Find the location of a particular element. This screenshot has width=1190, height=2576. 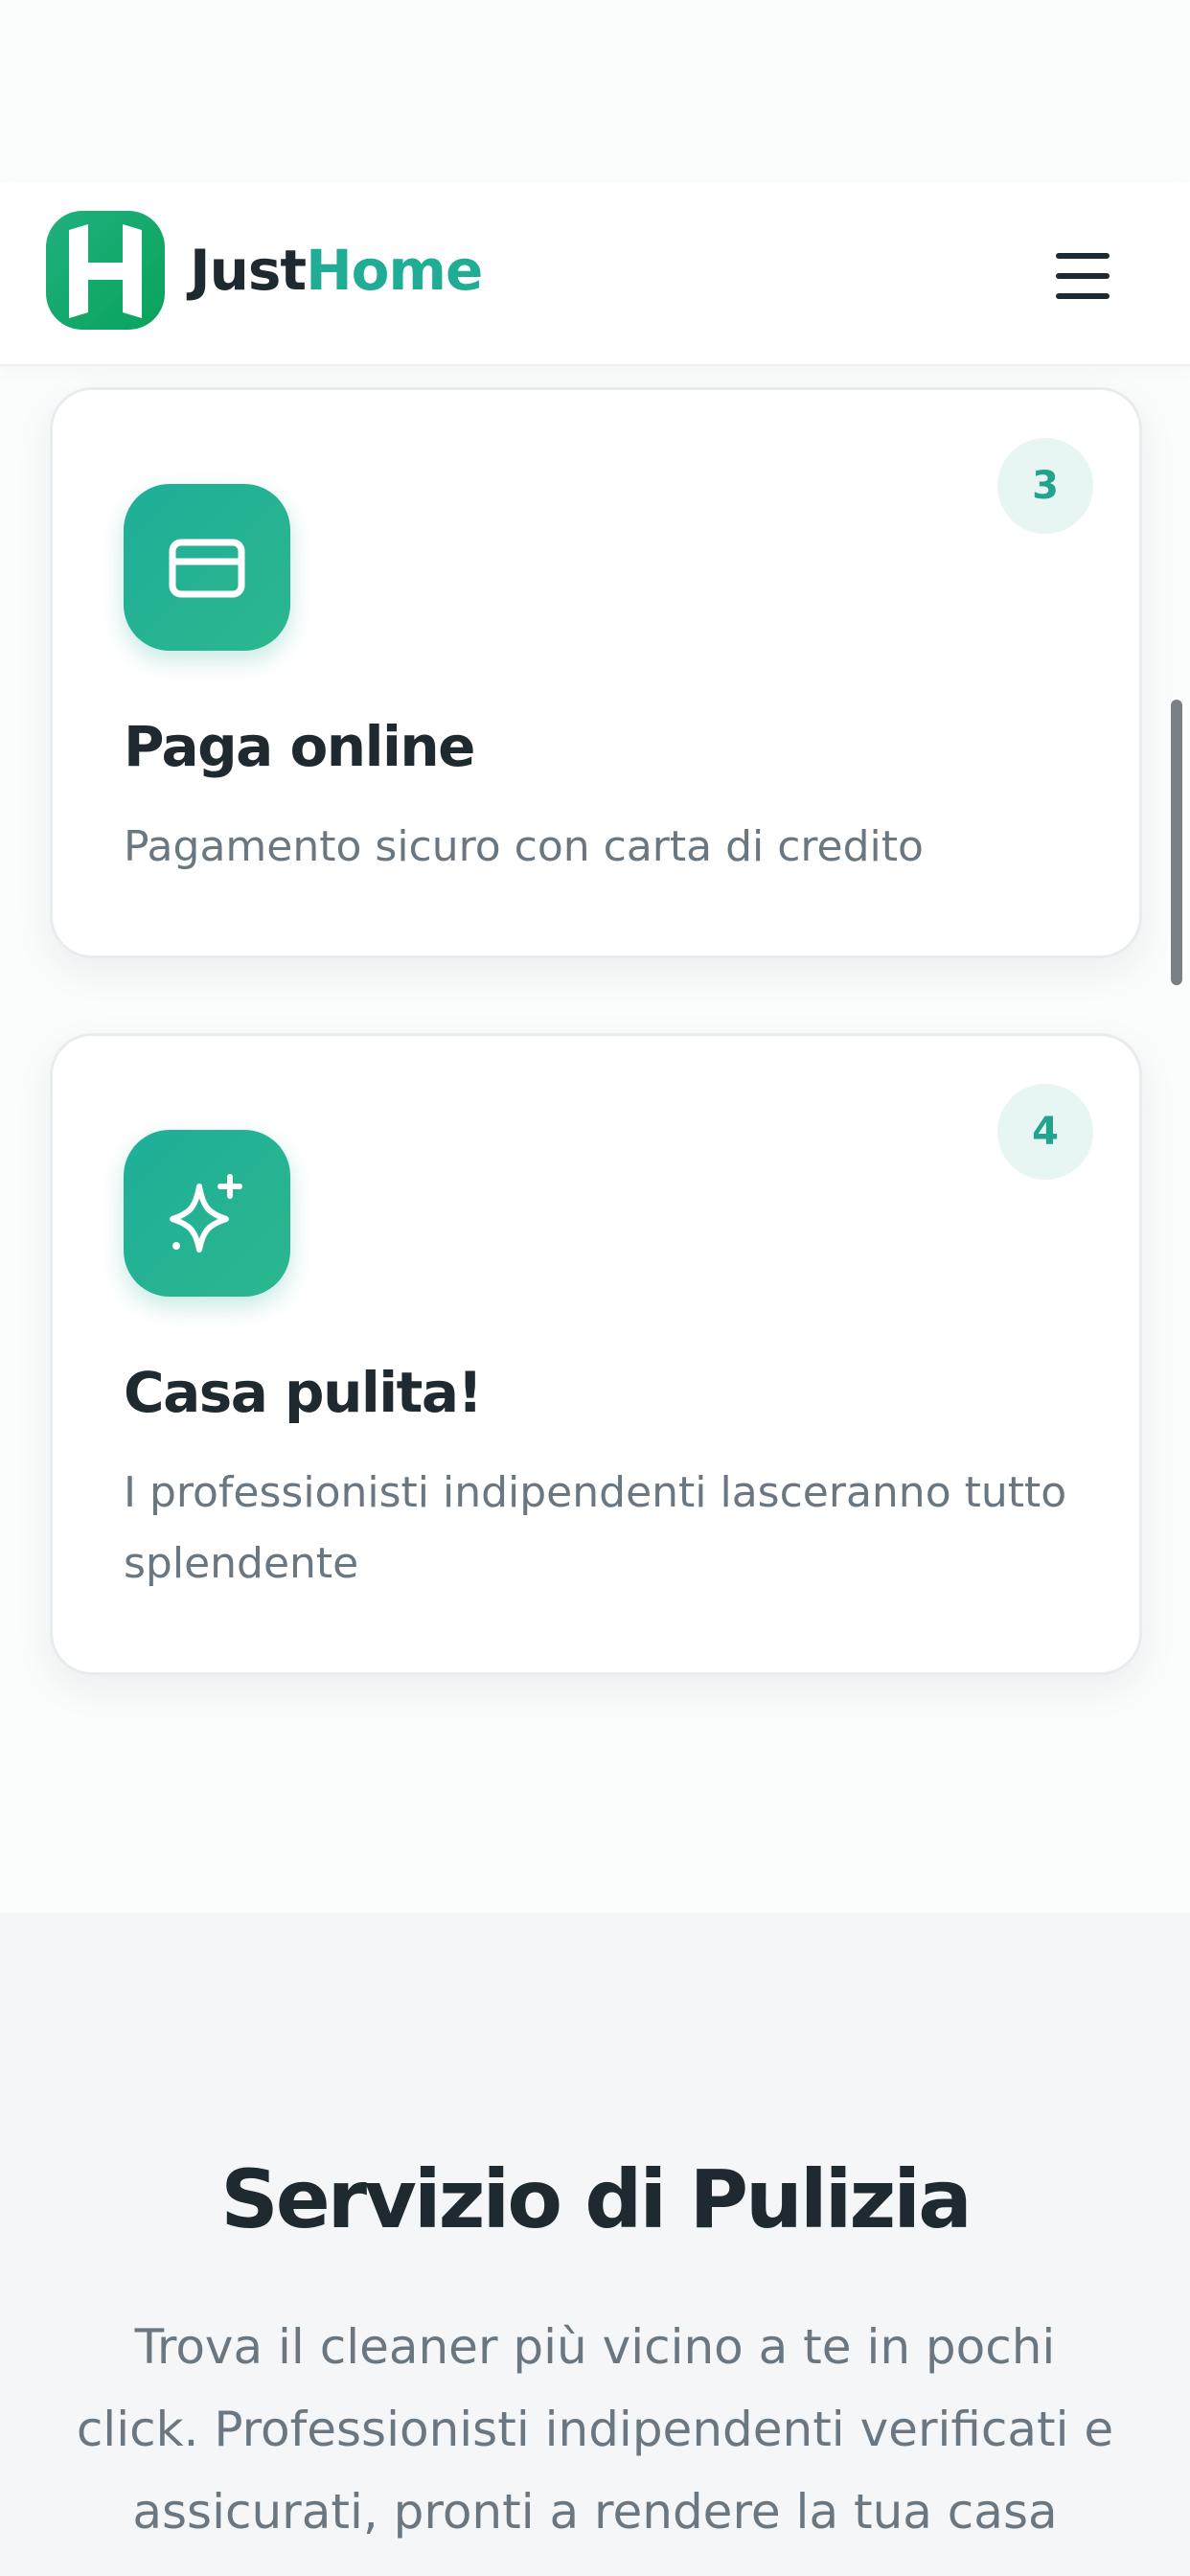

step-title: Paga online is located at coordinates (300, 746).